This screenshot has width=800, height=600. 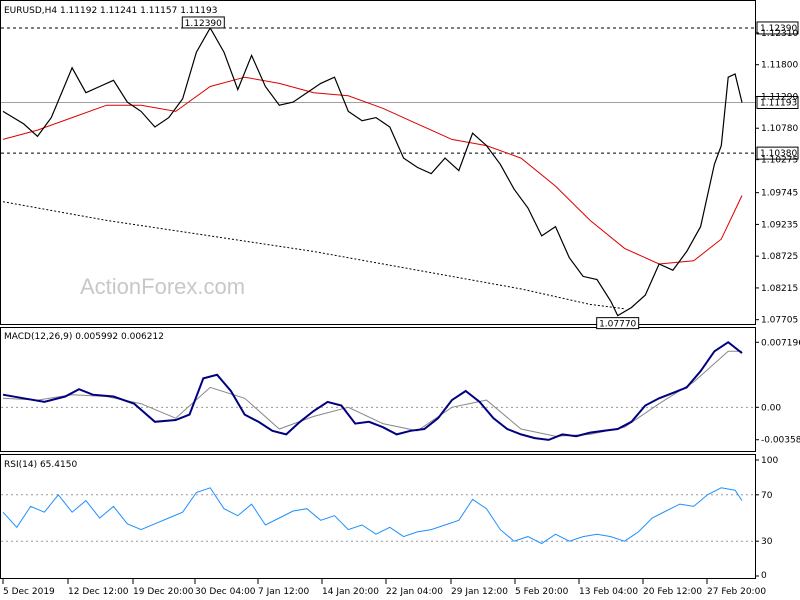 I want to click on price-annotation: 1.07770, so click(x=617, y=325).